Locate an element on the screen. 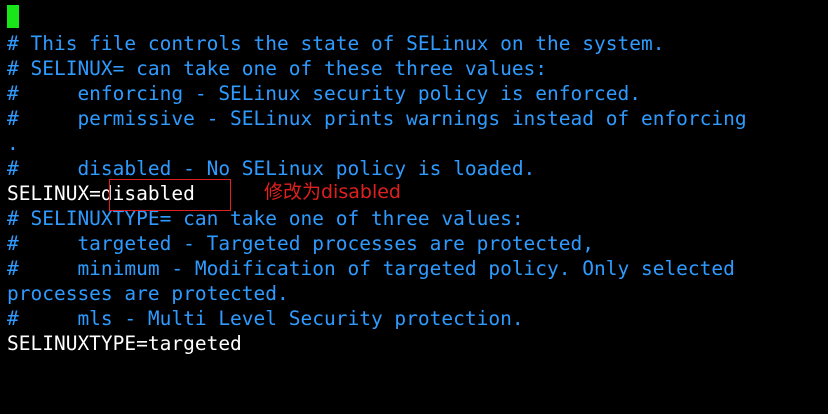 Image resolution: width=828 pixels, height=414 pixels. annotation-label: 修改为disabled is located at coordinates (332, 192).